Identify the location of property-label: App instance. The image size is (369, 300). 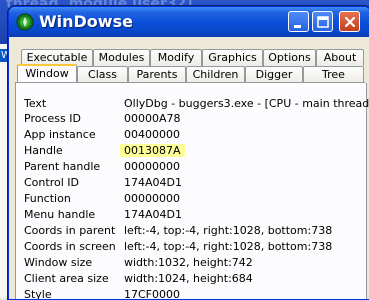
(60, 134).